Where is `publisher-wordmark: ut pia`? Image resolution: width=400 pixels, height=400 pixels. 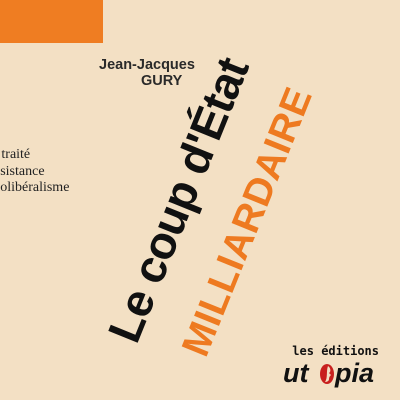 publisher-wordmark: ut pia is located at coordinates (331, 374).